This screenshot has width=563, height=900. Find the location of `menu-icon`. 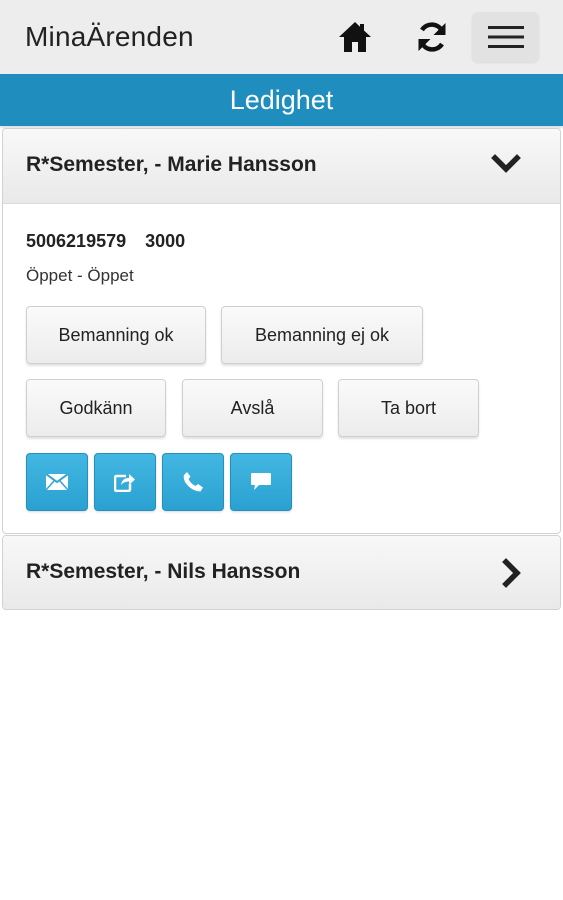

menu-icon is located at coordinates (505, 37).